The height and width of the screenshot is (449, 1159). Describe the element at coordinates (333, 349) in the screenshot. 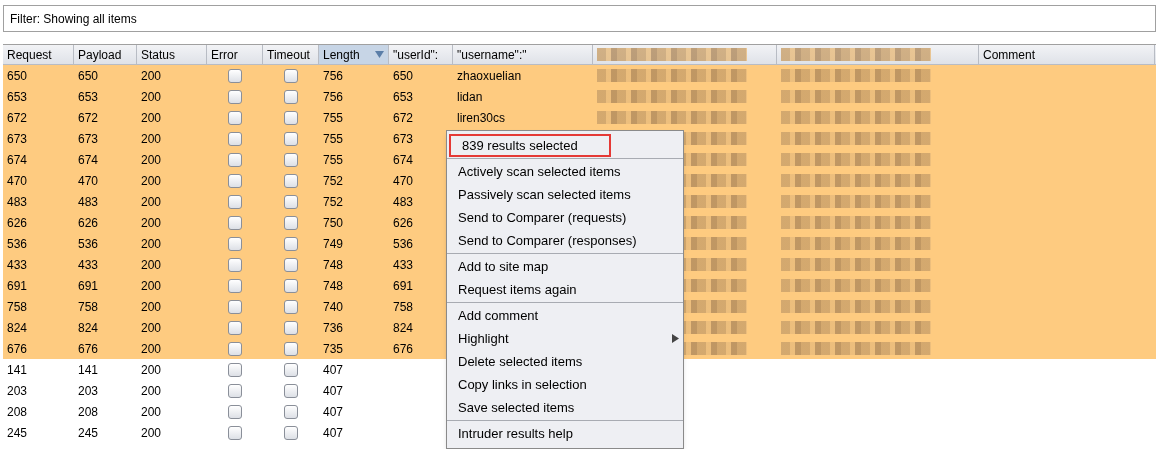

I see `table-cell-text: 735` at that location.